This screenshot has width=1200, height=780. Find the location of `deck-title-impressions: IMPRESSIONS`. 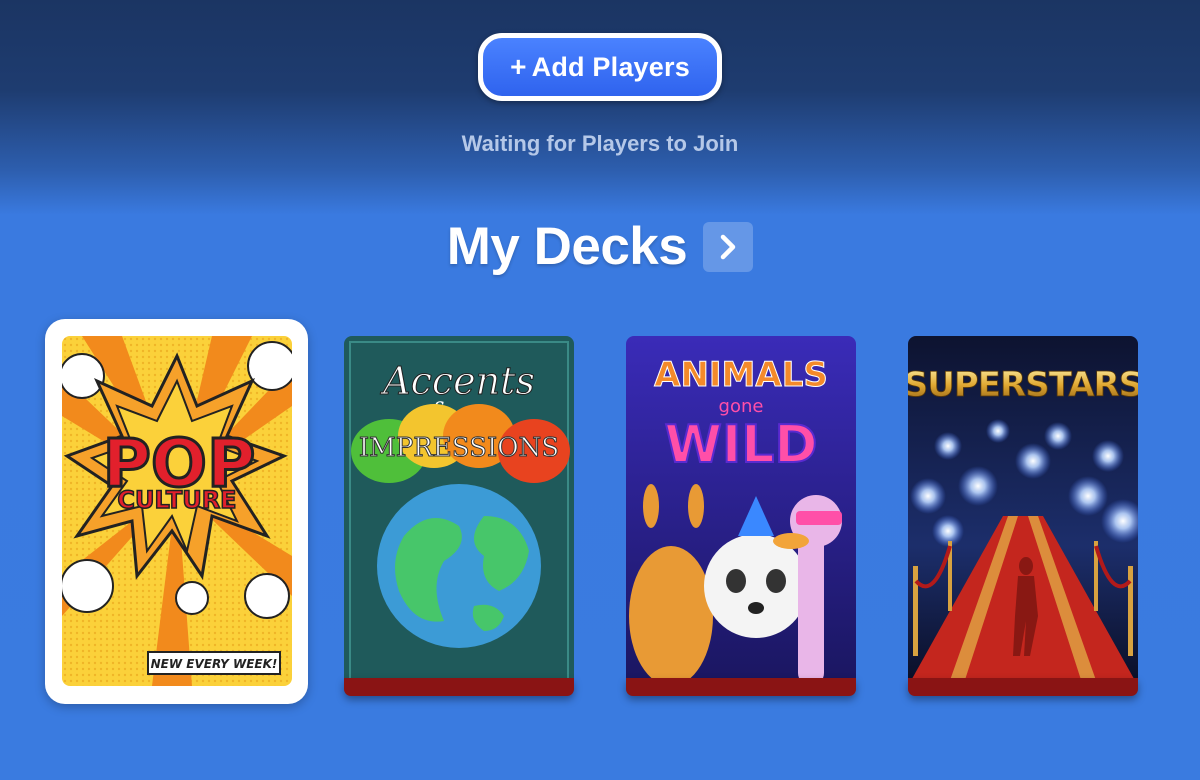

deck-title-impressions: IMPRESSIONS is located at coordinates (459, 448).